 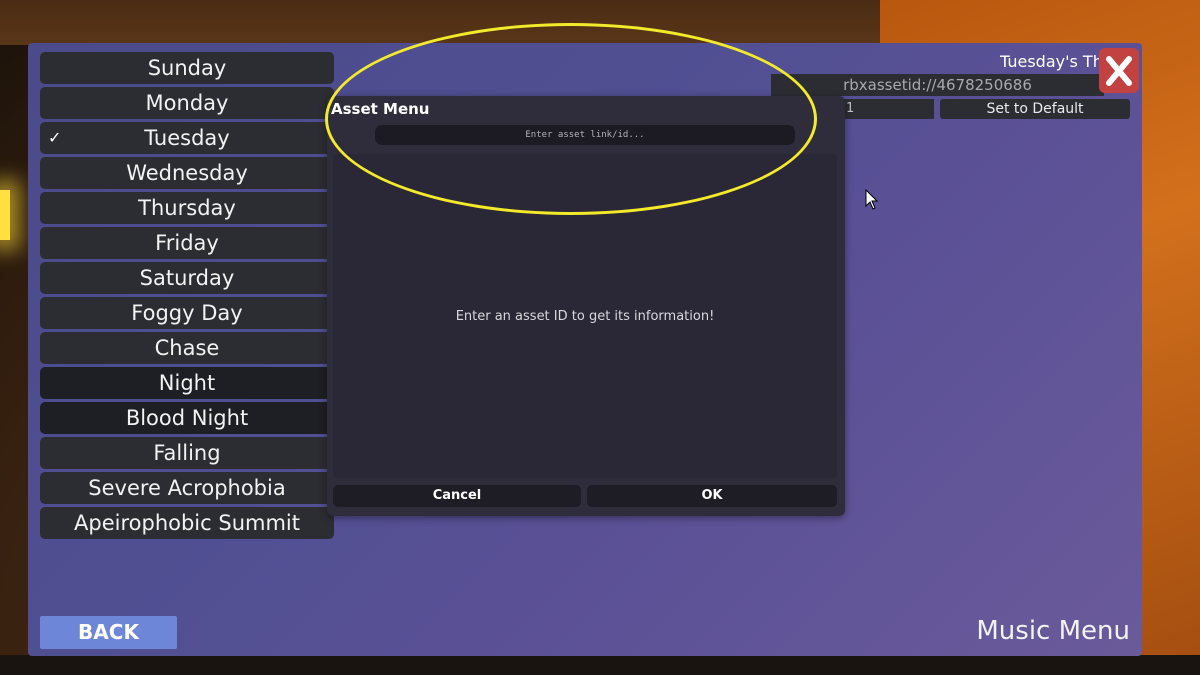 I want to click on back-button: BACK, so click(x=108, y=632).